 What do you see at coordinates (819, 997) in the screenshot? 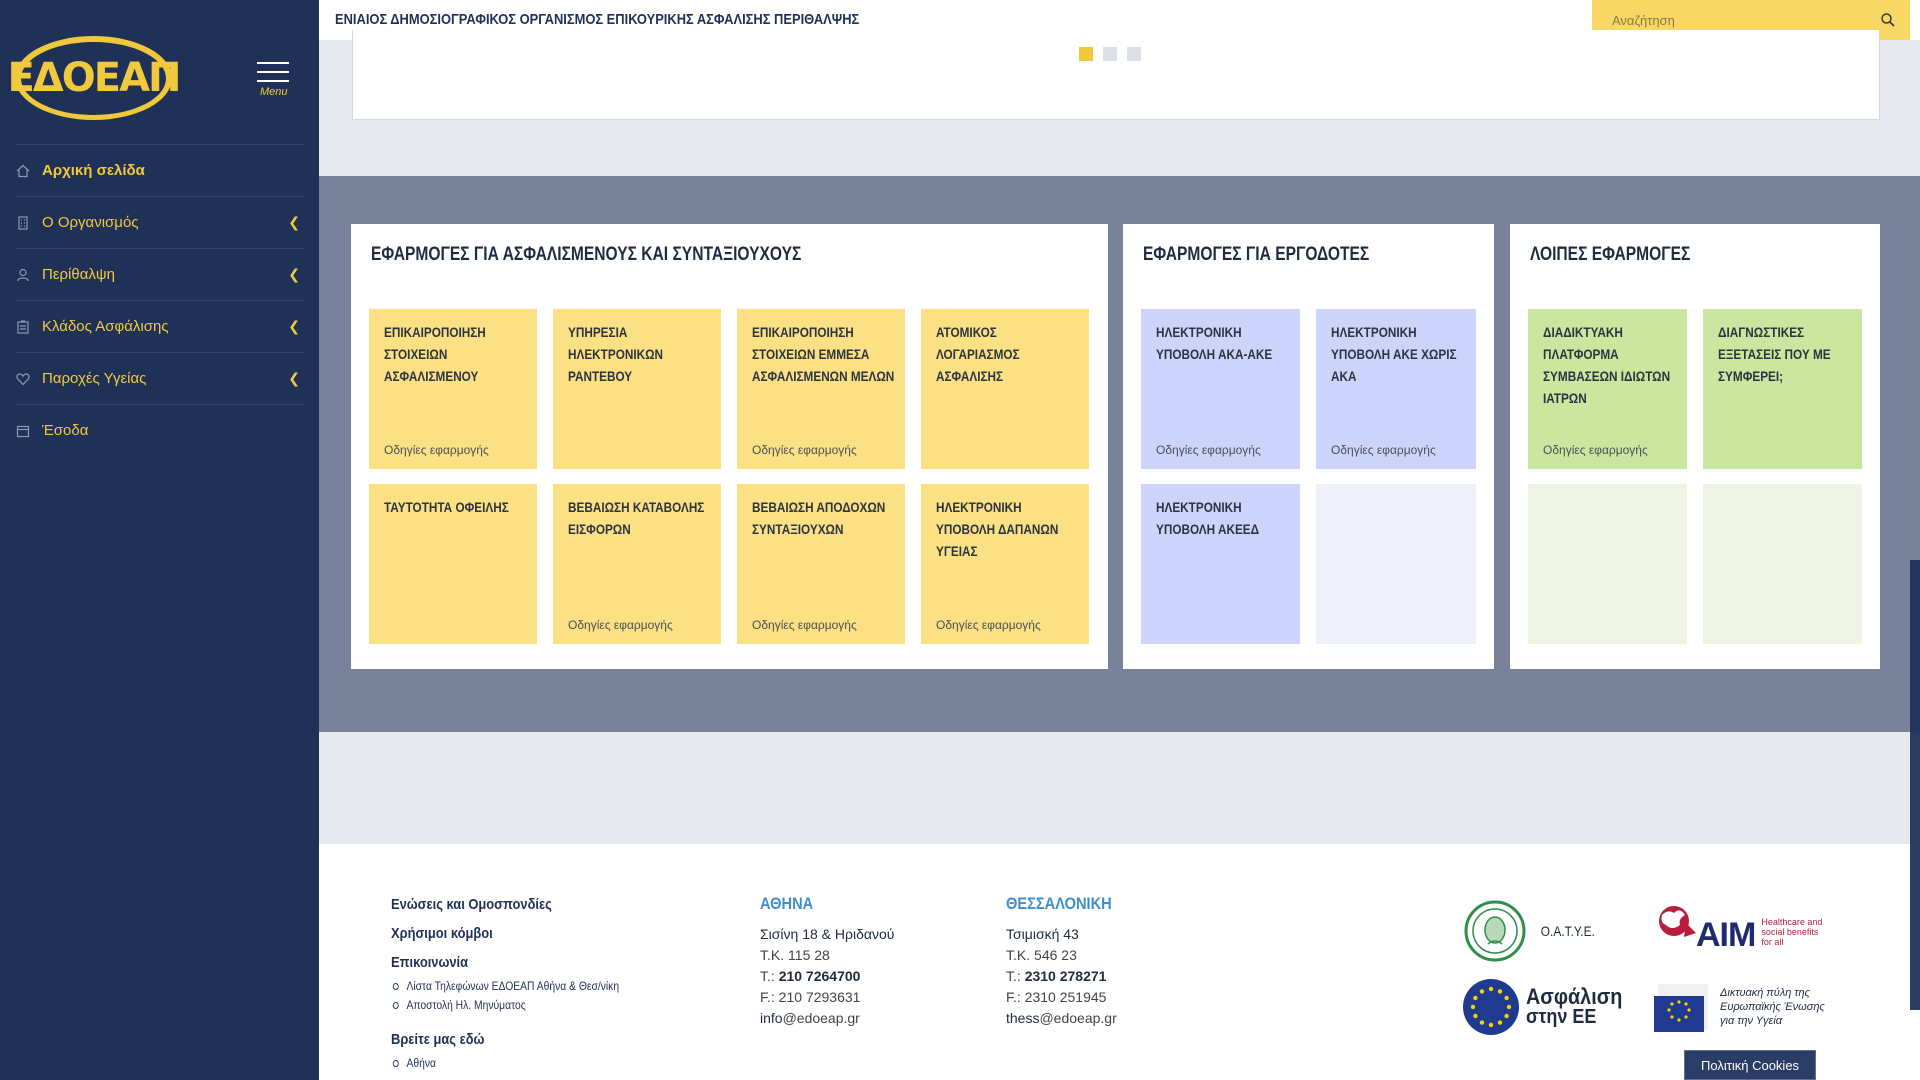
I see `fax-value: 210 7293631` at bounding box center [819, 997].